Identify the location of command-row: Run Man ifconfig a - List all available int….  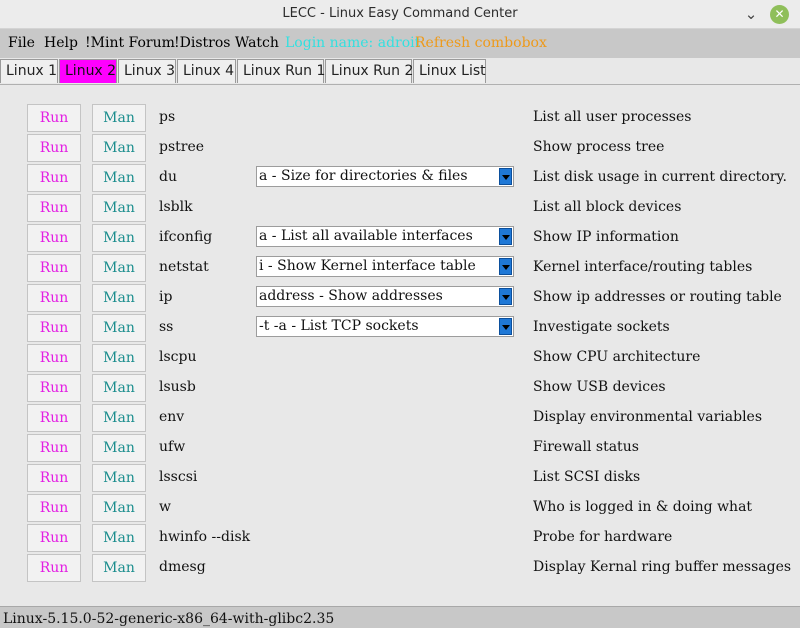
(400, 238).